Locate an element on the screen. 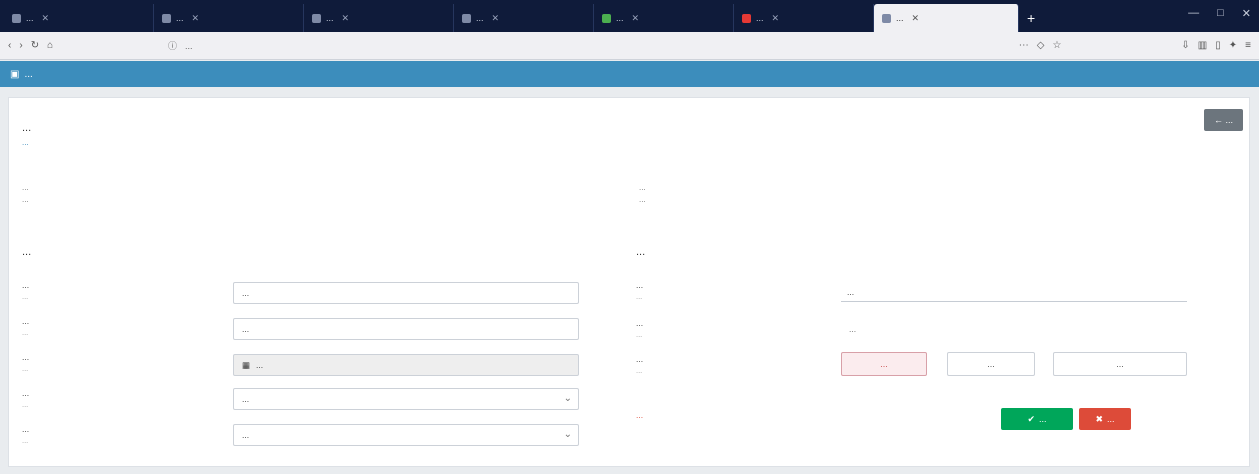 This screenshot has height=474, width=1259. forward-icon: › is located at coordinates (20, 45).